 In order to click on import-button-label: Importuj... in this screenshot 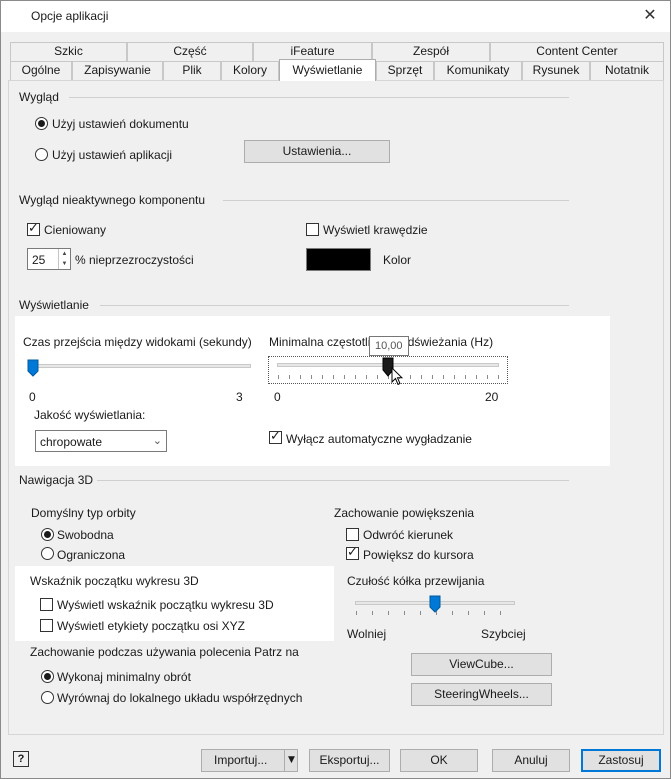, I will do `click(241, 760)`.